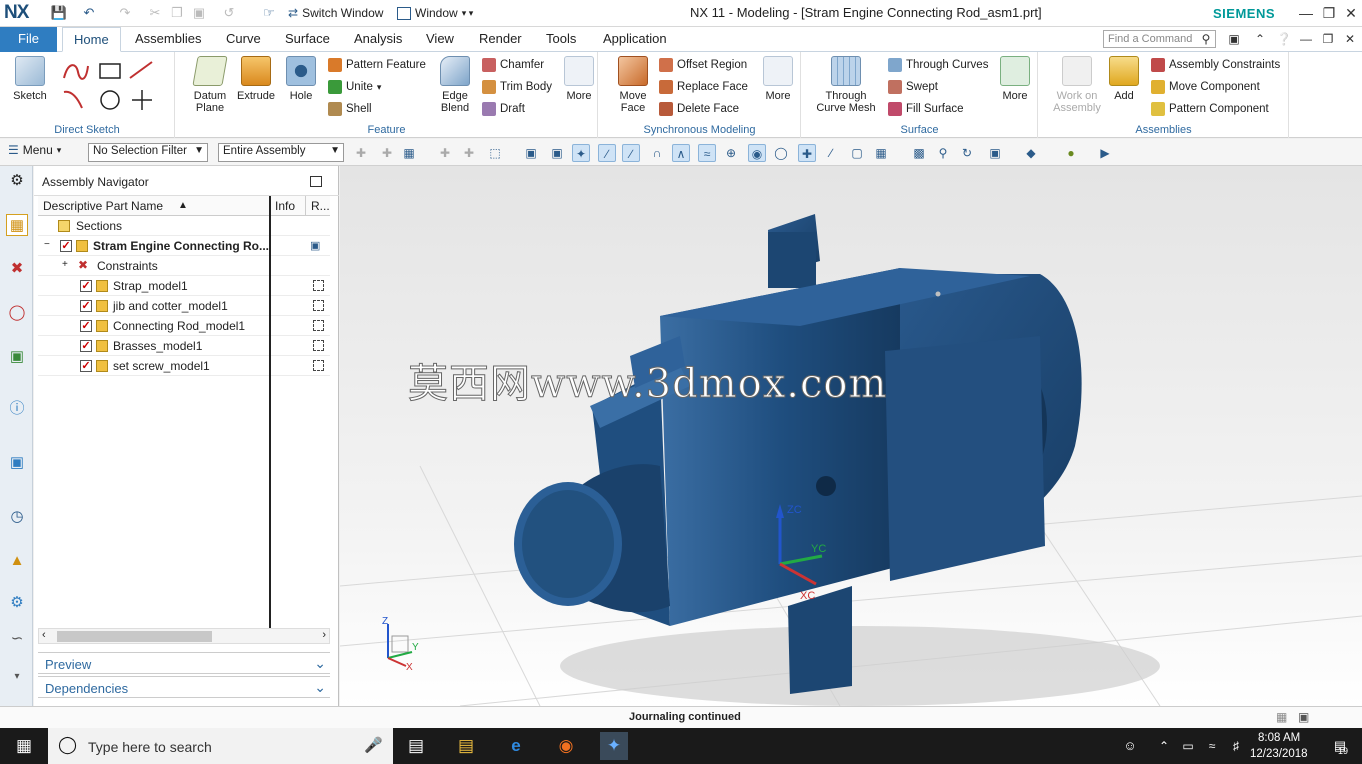 This screenshot has height=764, width=1362. What do you see at coordinates (199, 13) in the screenshot?
I see `paste-icon: ▣` at bounding box center [199, 13].